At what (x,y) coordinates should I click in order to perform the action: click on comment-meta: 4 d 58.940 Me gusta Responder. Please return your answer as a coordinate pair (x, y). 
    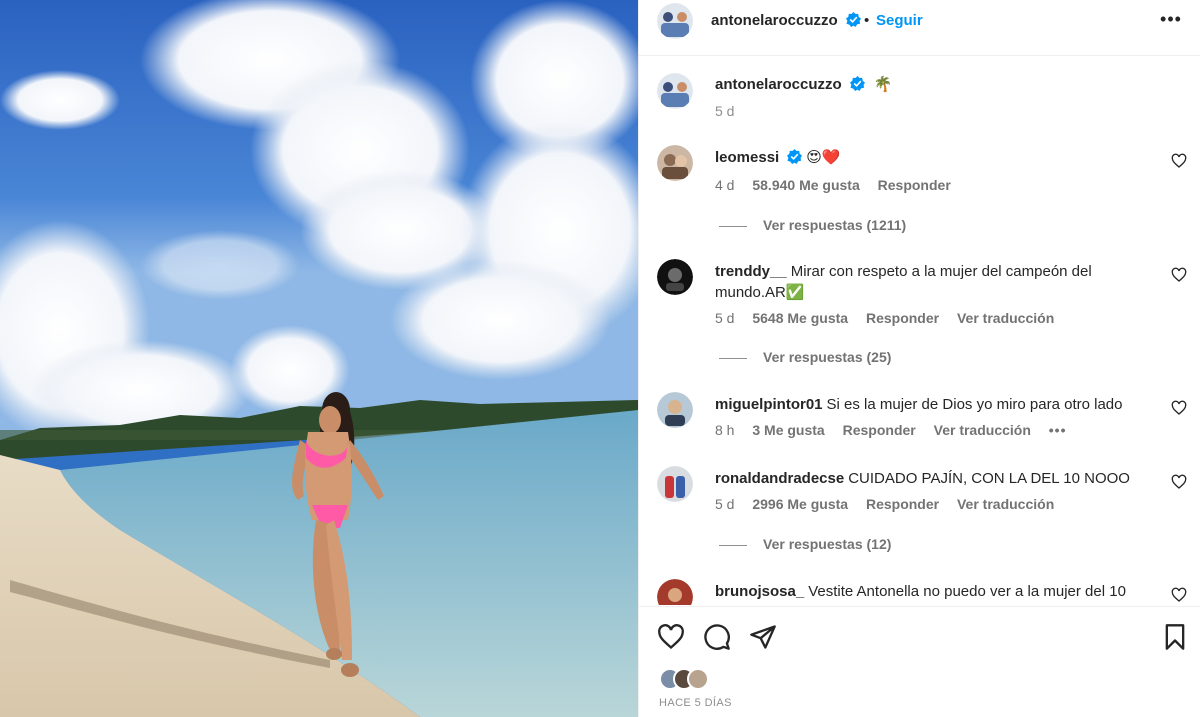
    Looking at the image, I should click on (840, 185).